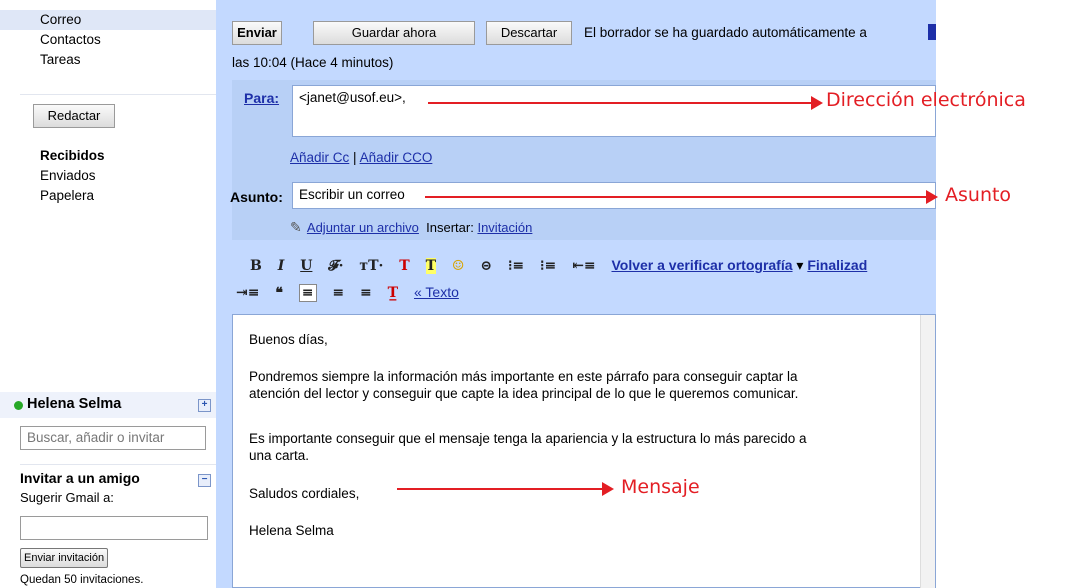 The height and width of the screenshot is (588, 1072). Describe the element at coordinates (261, 98) in the screenshot. I see `to-label: Para:` at that location.